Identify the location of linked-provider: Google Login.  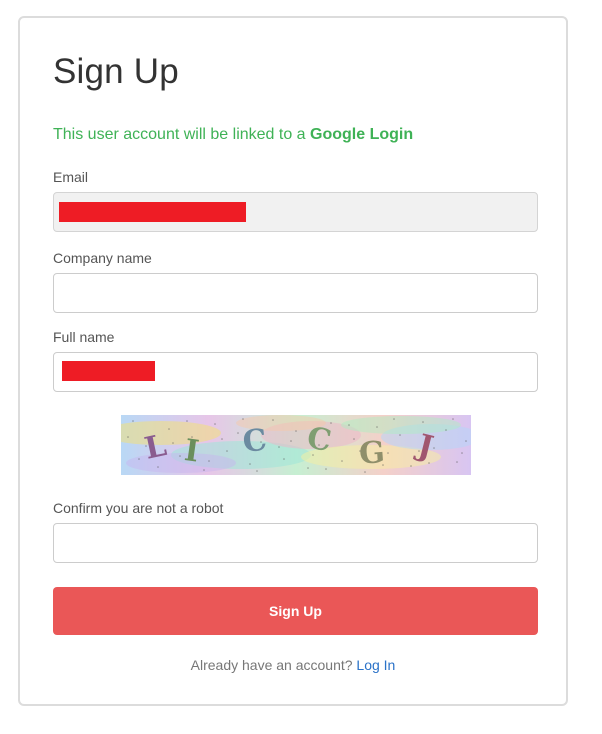
(362, 134).